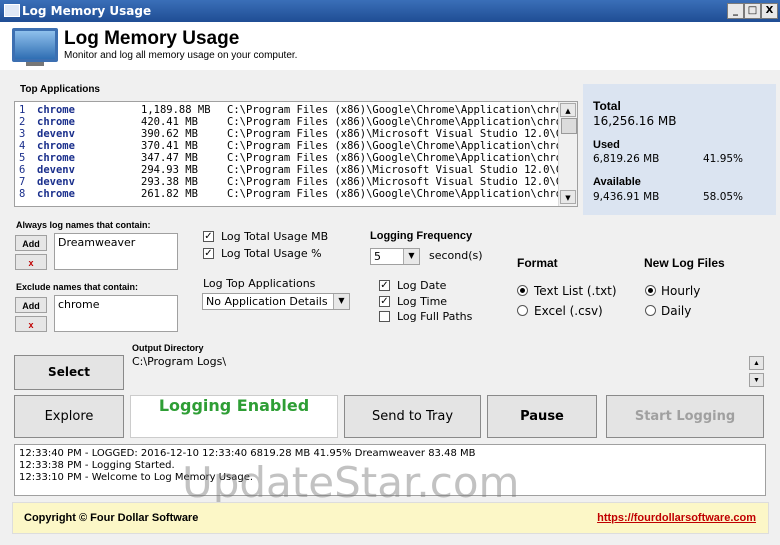 This screenshot has width=780, height=545. Describe the element at coordinates (208, 236) in the screenshot. I see `log-total-mb-checkbox: ✓` at that location.